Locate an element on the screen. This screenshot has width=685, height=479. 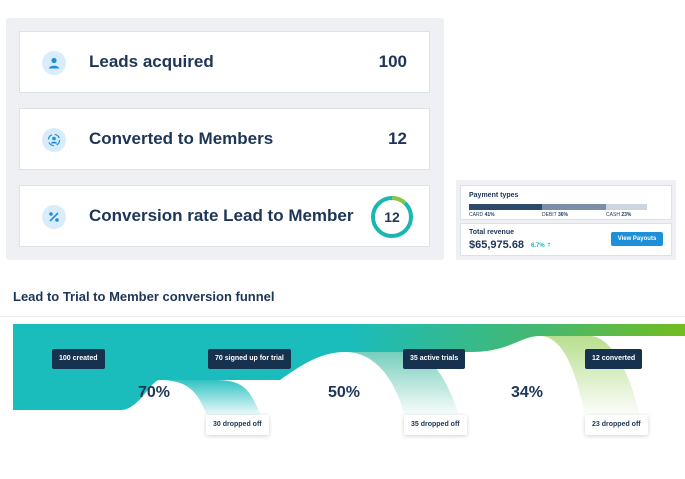
leads-acquired-label: Leads acquired is located at coordinates (151, 61).